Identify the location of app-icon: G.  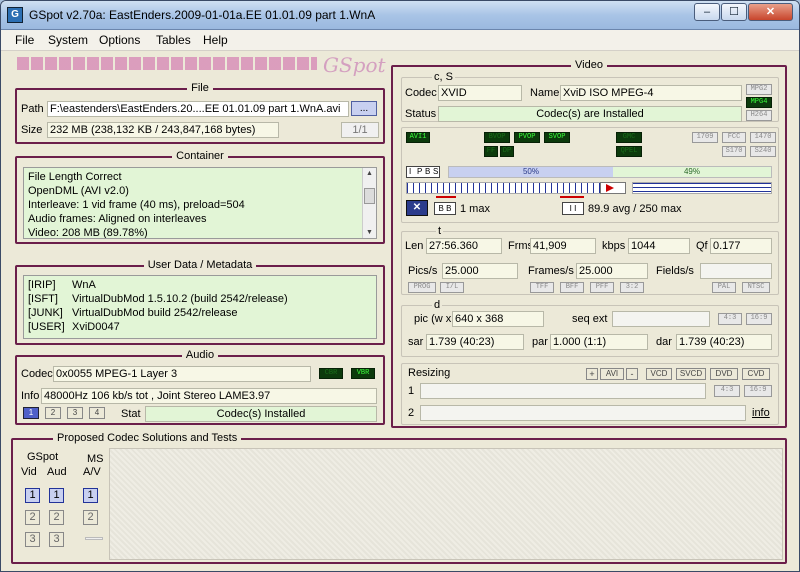
(15, 15).